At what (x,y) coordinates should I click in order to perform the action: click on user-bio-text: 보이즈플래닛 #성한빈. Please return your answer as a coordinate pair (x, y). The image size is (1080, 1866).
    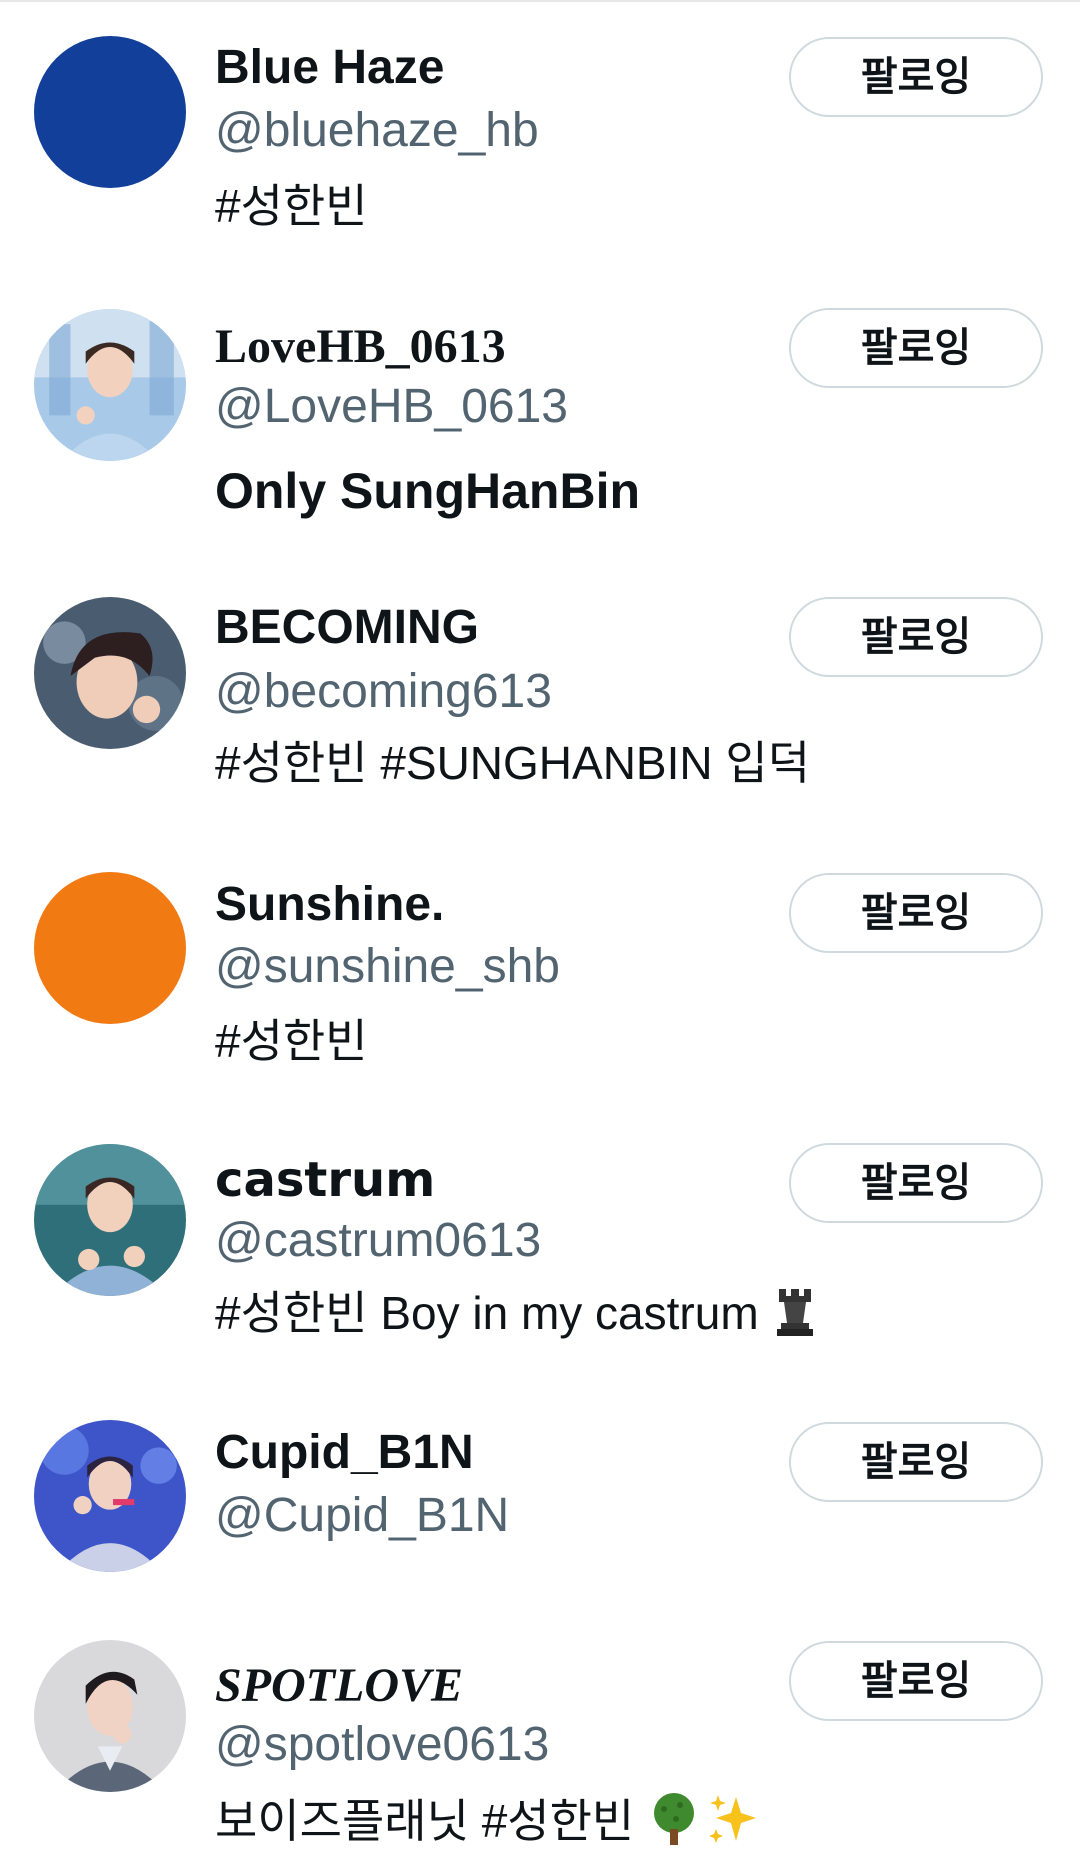
    Looking at the image, I should click on (425, 1821).